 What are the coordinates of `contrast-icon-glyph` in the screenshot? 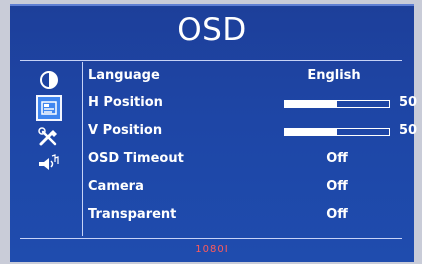 It's located at (49, 80).